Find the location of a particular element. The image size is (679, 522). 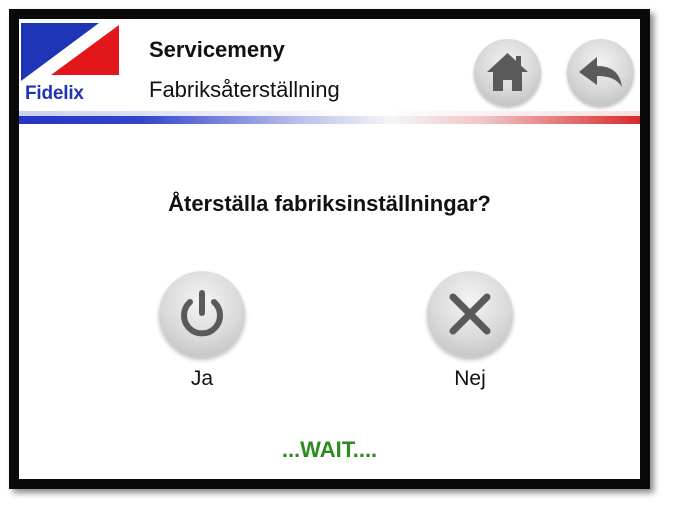

back-button is located at coordinates (600, 72).